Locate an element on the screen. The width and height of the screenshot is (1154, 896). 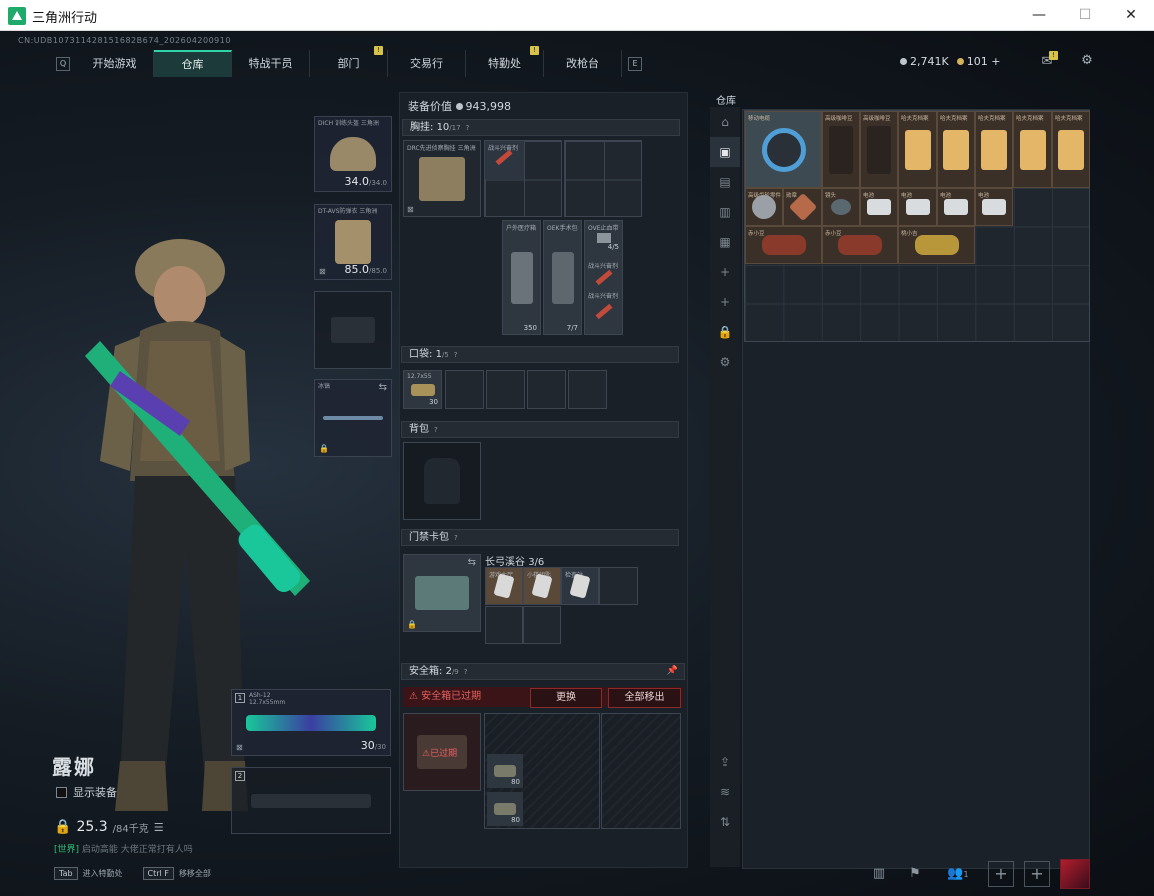
replace-safebox-button: 更换 is located at coordinates (566, 698).